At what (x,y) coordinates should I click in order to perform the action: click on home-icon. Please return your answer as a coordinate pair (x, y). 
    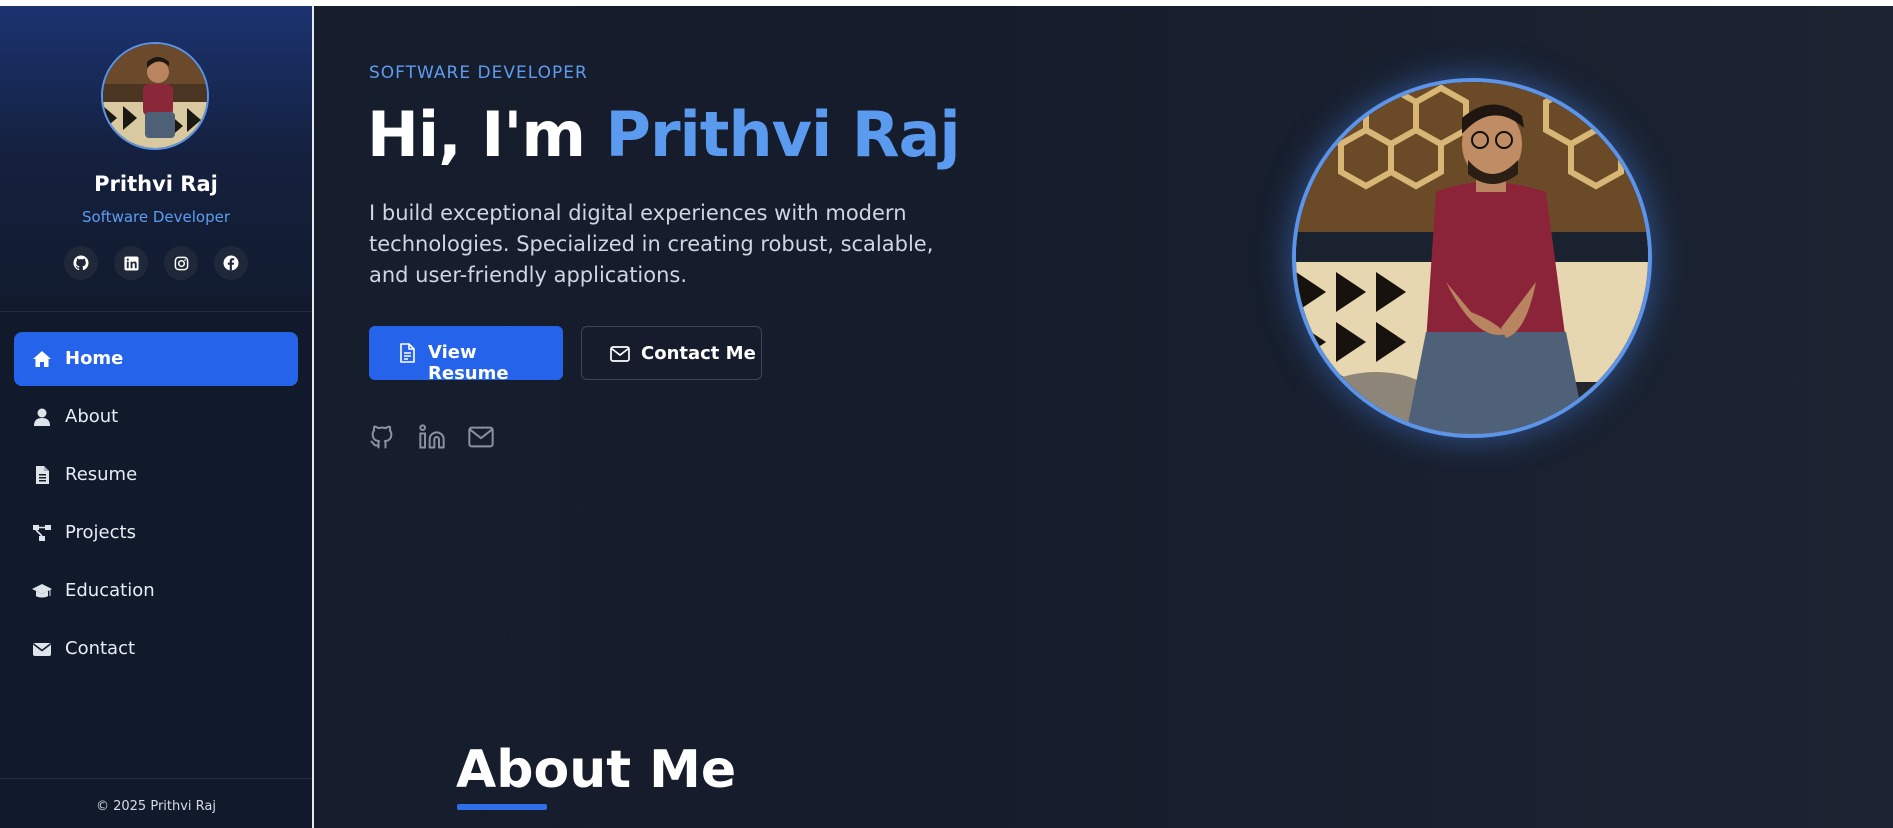
    Looking at the image, I should click on (42, 359).